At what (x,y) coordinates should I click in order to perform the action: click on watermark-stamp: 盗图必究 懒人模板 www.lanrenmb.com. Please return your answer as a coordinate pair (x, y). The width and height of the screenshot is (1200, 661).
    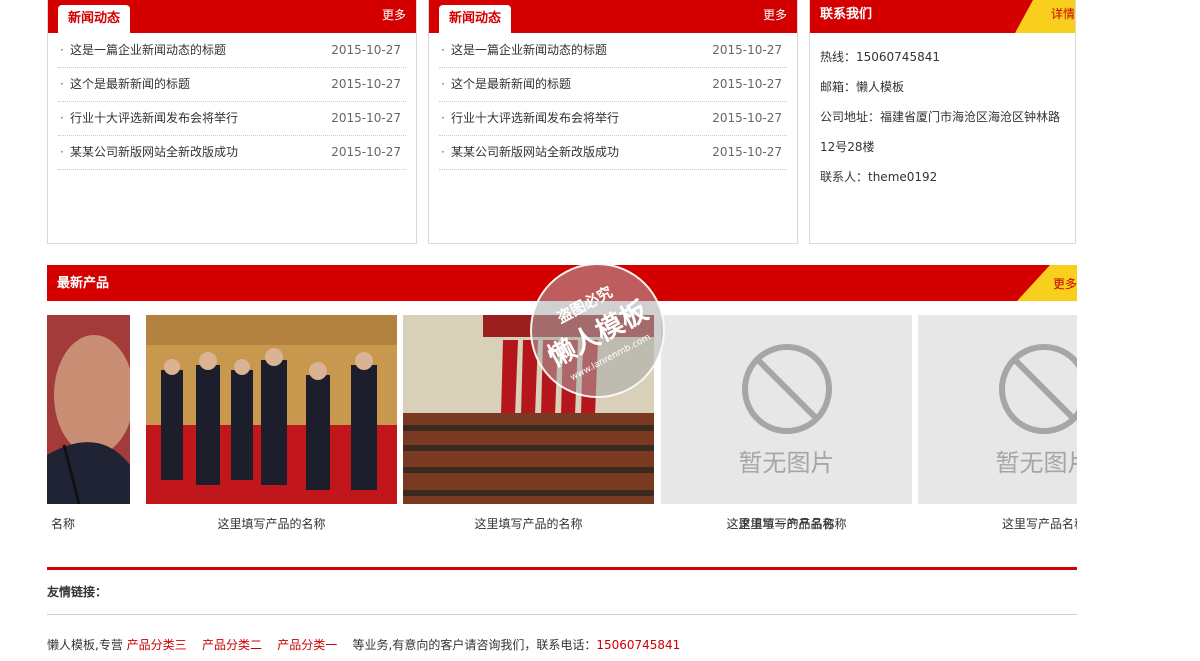
    Looking at the image, I should click on (597, 330).